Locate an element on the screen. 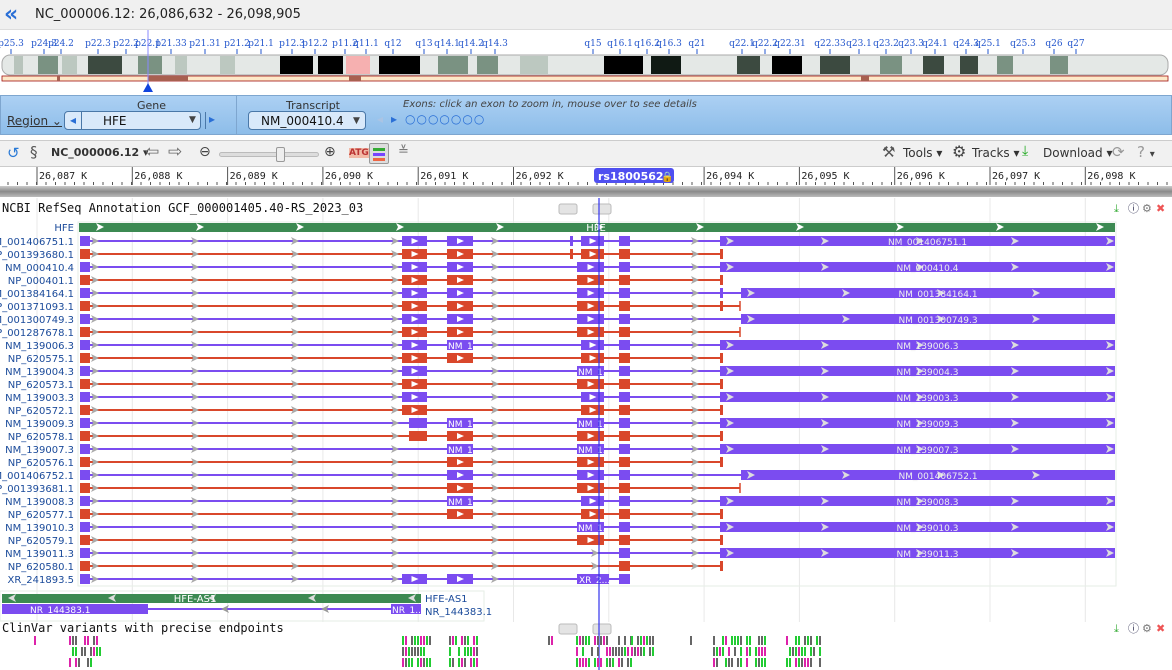  transcript-label: NM_139010.3 is located at coordinates (39, 528).